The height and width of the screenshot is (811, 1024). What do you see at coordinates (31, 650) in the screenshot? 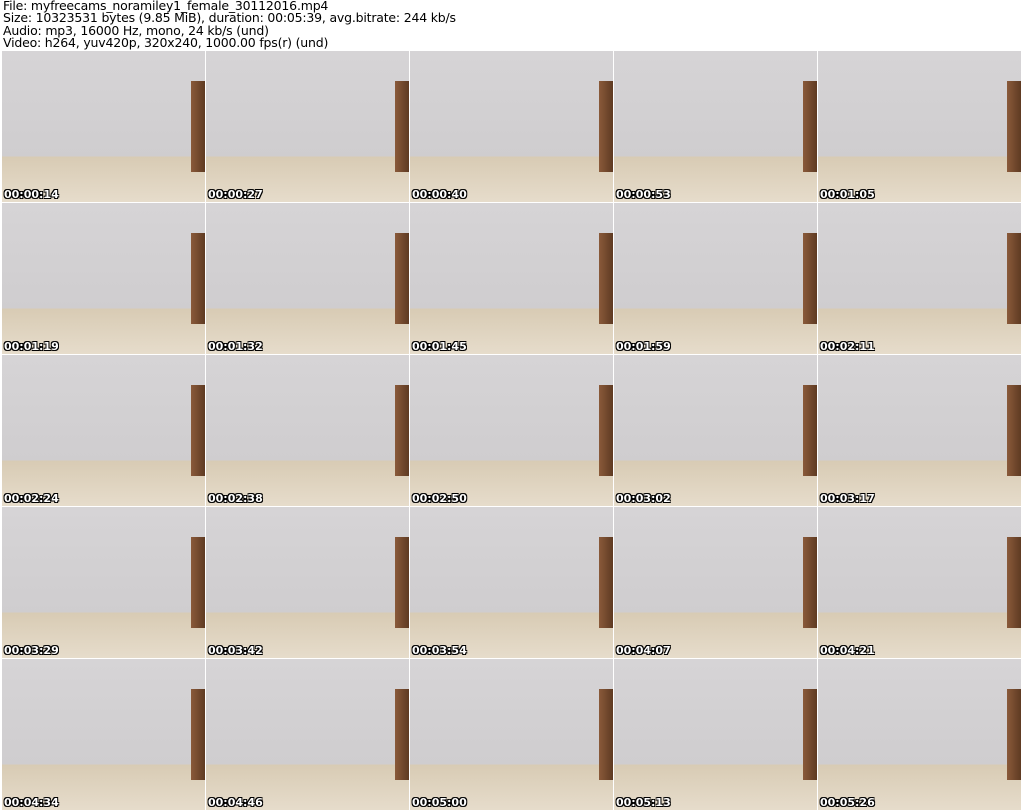
I see `thumbnail-timestamp: 00:03:29` at bounding box center [31, 650].